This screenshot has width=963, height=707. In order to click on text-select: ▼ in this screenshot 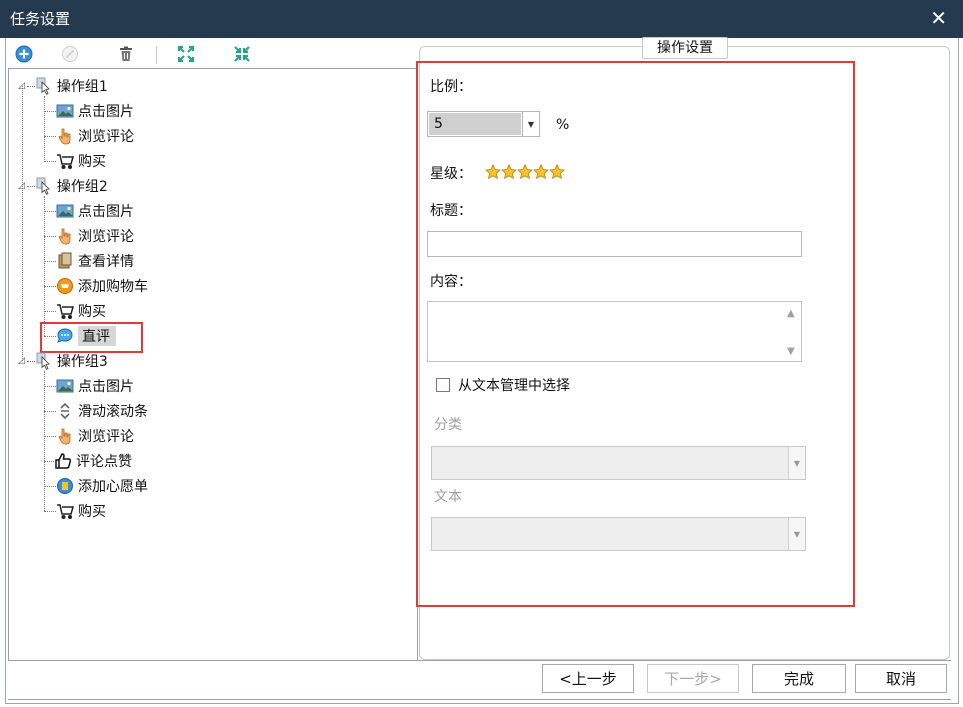, I will do `click(618, 534)`.